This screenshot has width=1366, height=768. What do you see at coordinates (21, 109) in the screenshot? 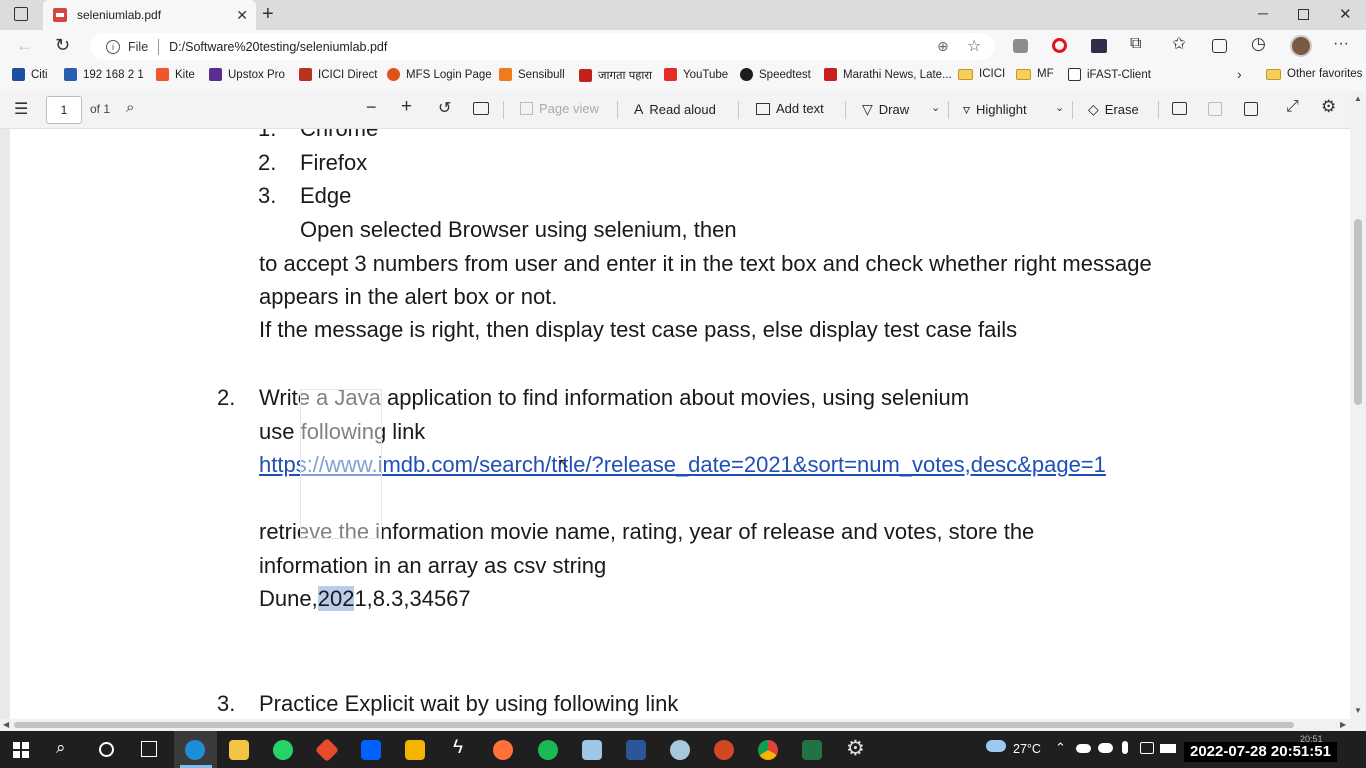
I see `contents-list-icon: ☰` at bounding box center [21, 109].